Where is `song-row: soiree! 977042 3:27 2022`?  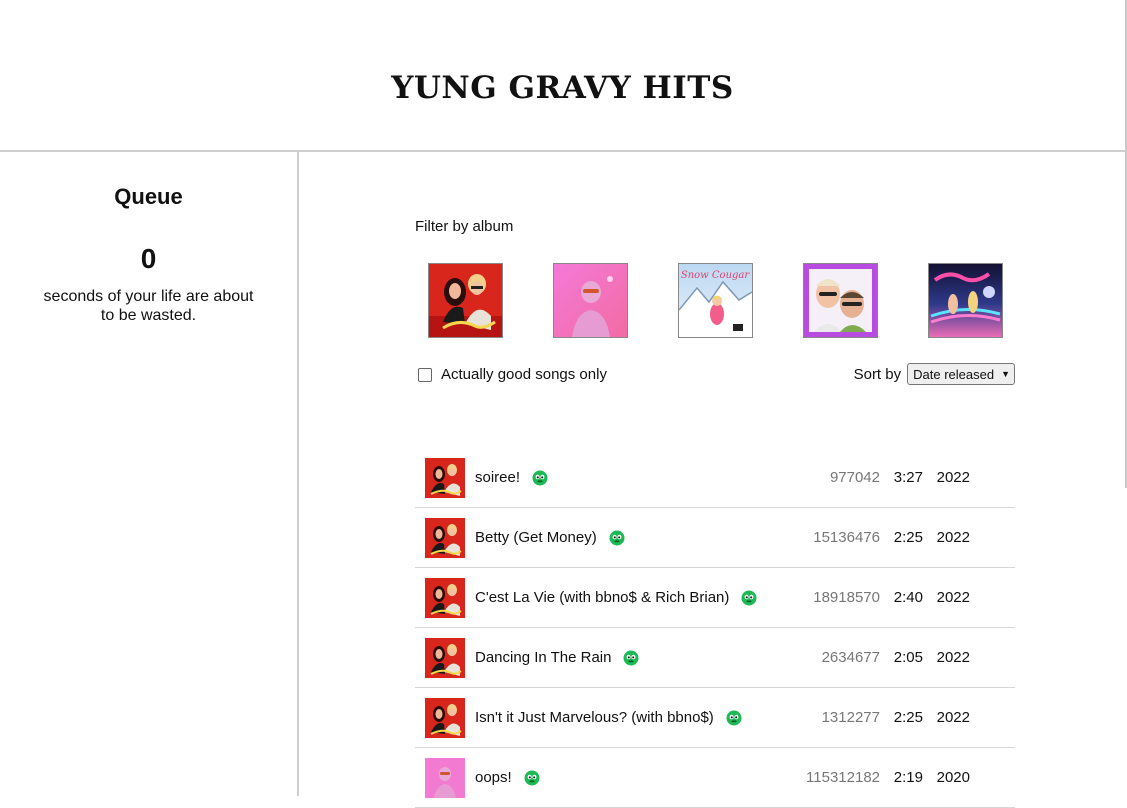 song-row: soiree! 977042 3:27 2022 is located at coordinates (715, 478).